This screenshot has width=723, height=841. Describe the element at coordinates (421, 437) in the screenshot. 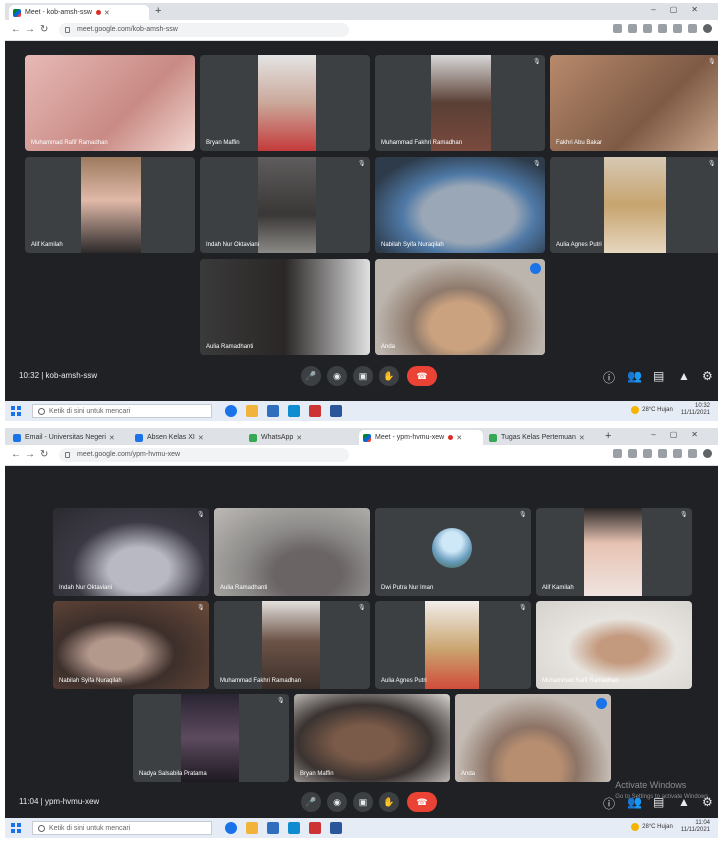

I see `tab-meet: Meet - ypm-hvmu-xew ✕` at that location.